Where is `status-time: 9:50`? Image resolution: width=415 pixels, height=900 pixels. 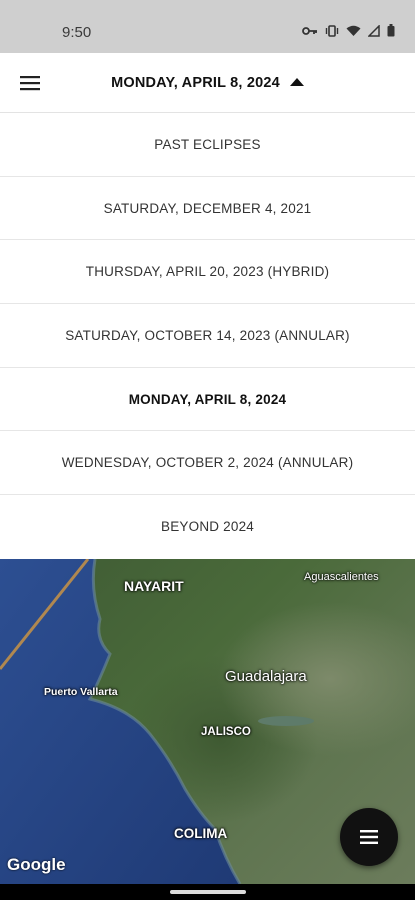
status-time: 9:50 is located at coordinates (77, 32).